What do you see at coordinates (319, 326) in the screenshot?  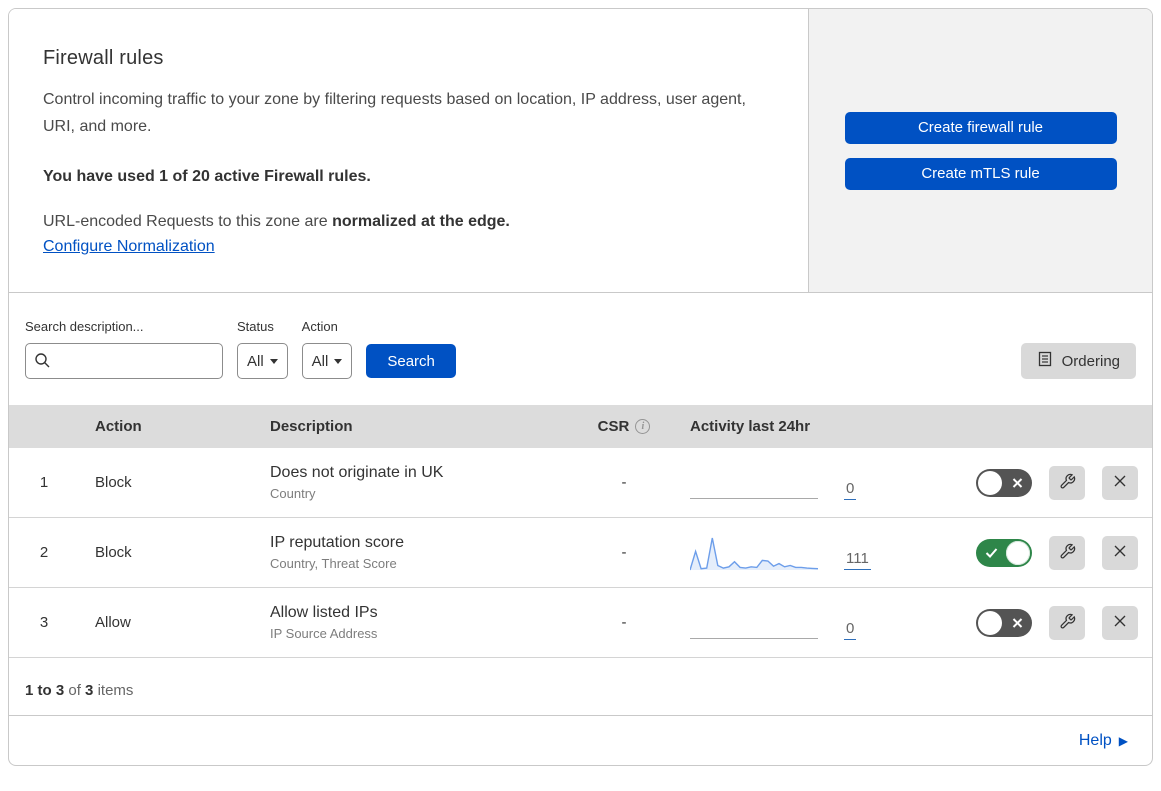 I see `action-label: Action` at bounding box center [319, 326].